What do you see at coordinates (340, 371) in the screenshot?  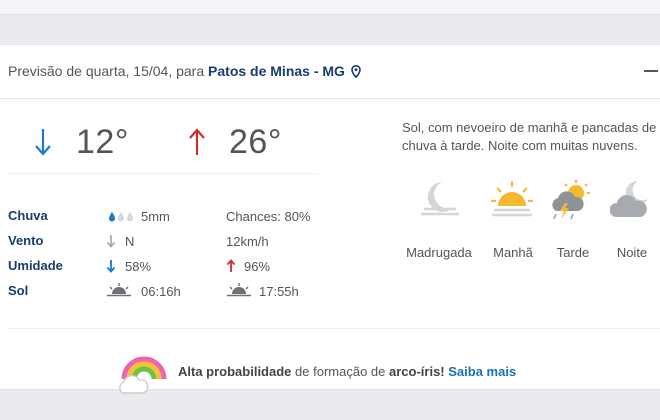 I see `rainbow-text: de formação de` at bounding box center [340, 371].